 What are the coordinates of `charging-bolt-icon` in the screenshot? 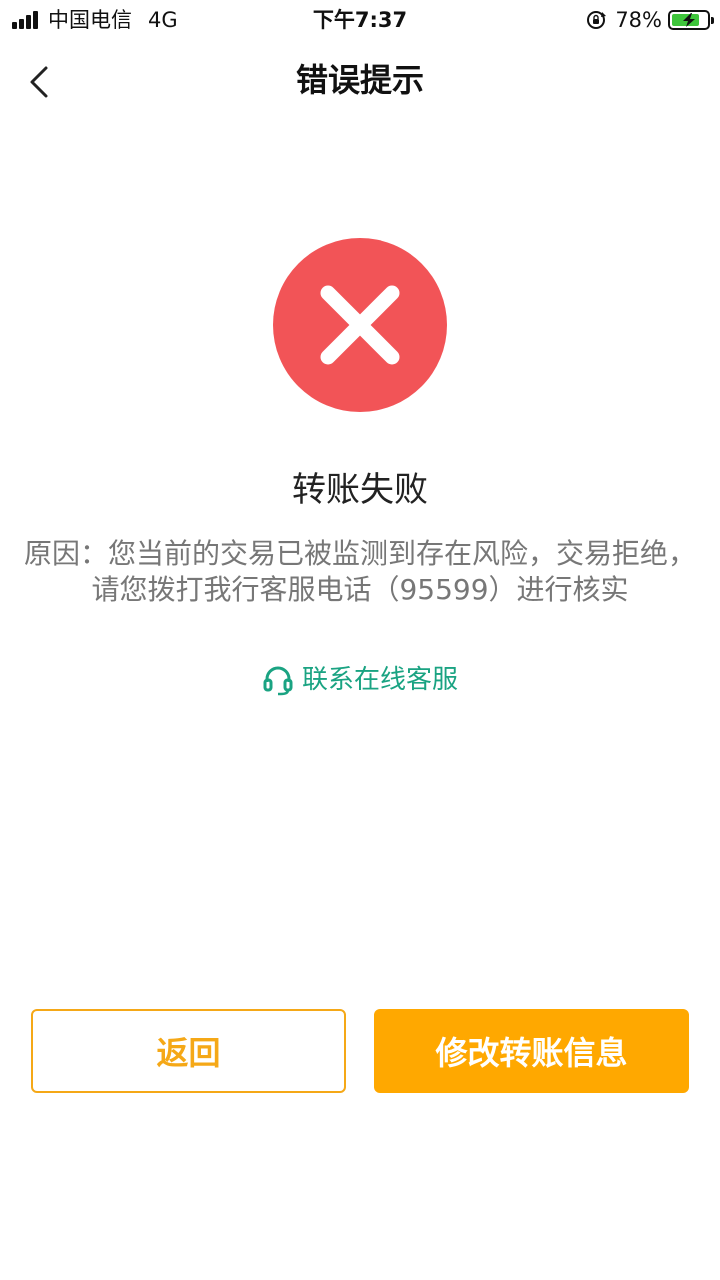 It's located at (689, 20).